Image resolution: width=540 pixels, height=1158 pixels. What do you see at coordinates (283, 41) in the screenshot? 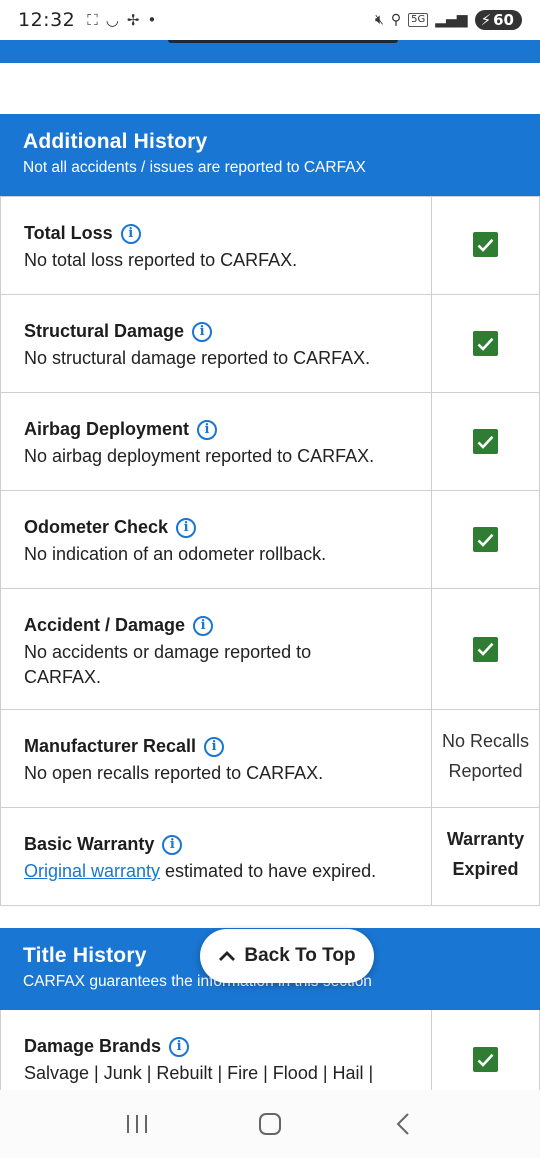
I see `top-band-pill` at bounding box center [283, 41].